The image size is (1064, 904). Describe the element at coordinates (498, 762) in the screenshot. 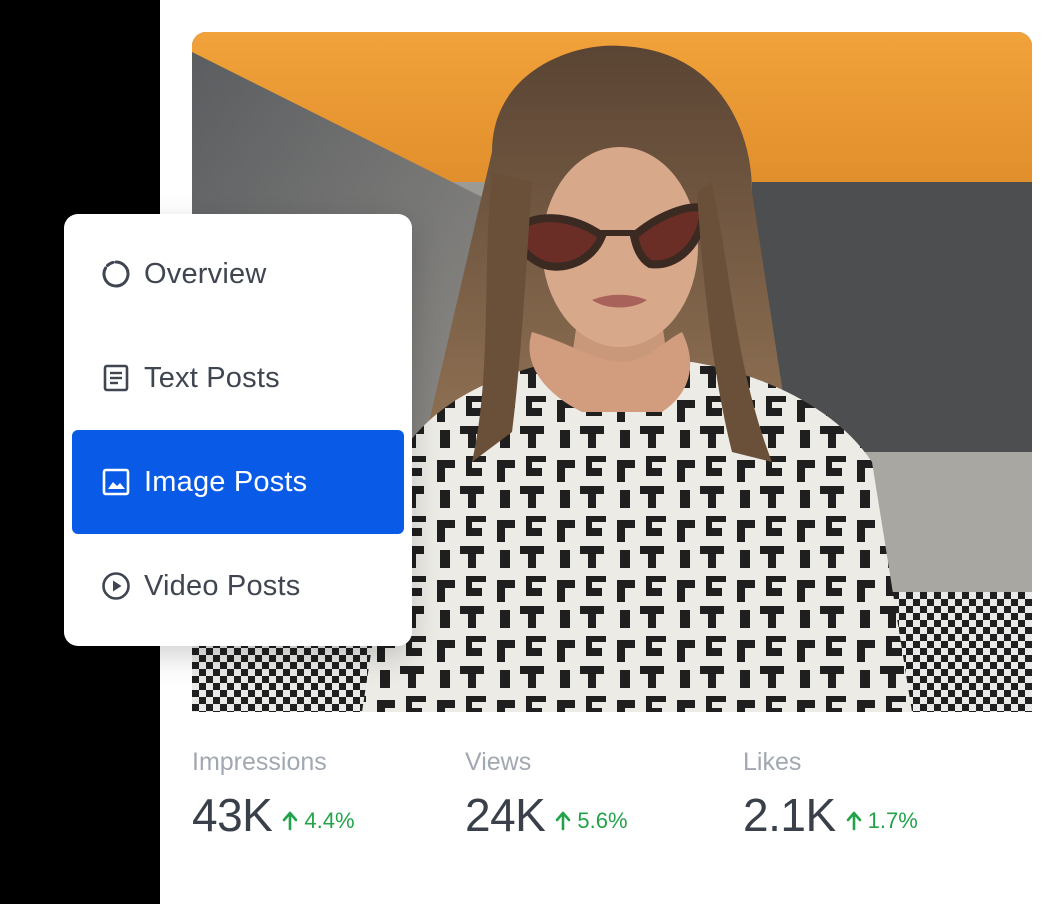

I see `stat-label: Views` at that location.